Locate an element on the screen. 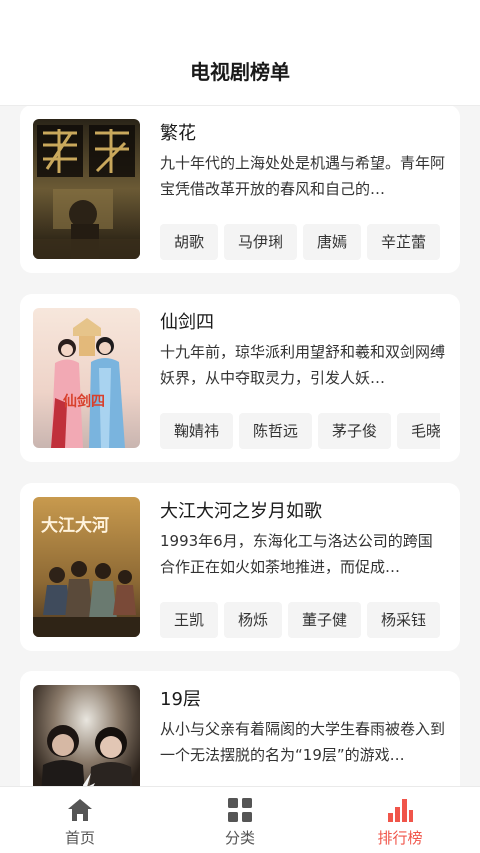 The image size is (480, 853). poster-image: 大江大河 is located at coordinates (86, 567).